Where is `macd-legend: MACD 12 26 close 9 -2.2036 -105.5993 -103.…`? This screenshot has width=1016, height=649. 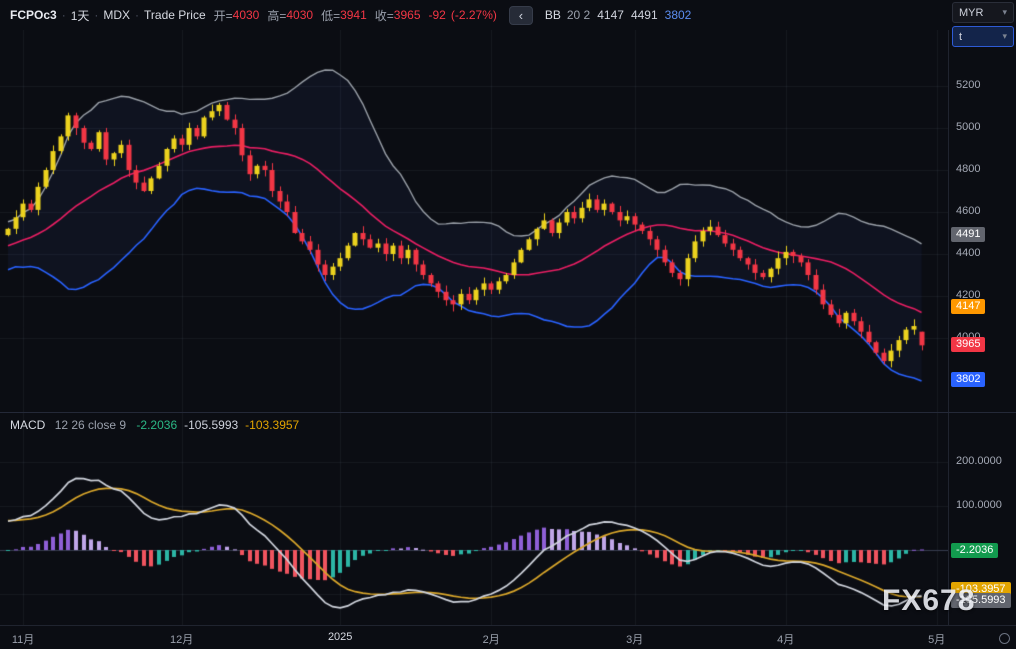
macd-legend: MACD 12 26 close 9 -2.2036 -105.5993 -103.… is located at coordinates (154, 425).